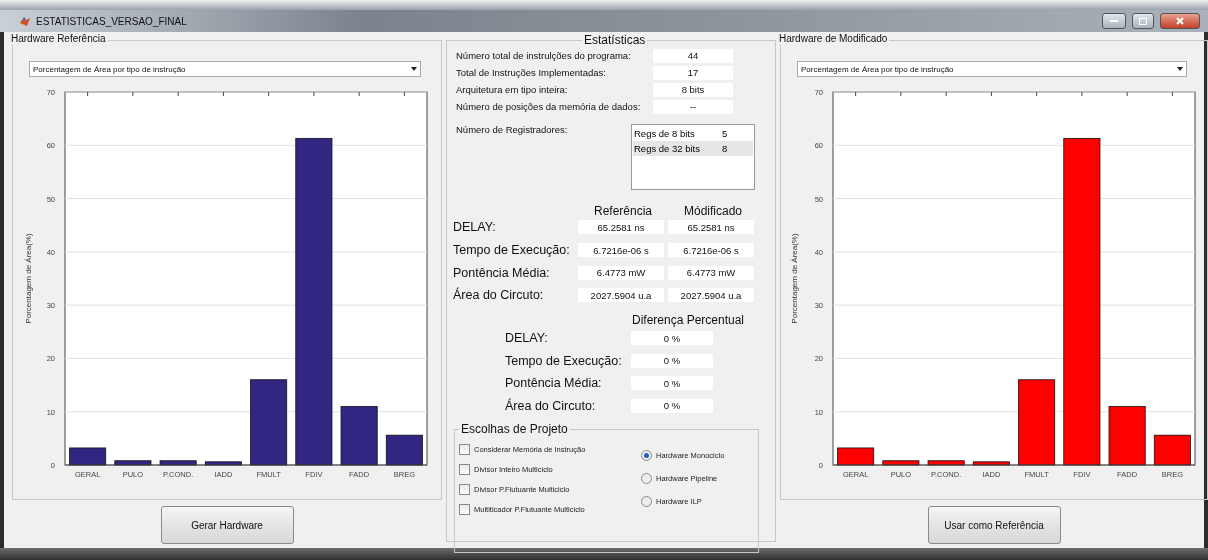  What do you see at coordinates (512, 130) in the screenshot?
I see `stat-label: Número de Registradores:` at bounding box center [512, 130].